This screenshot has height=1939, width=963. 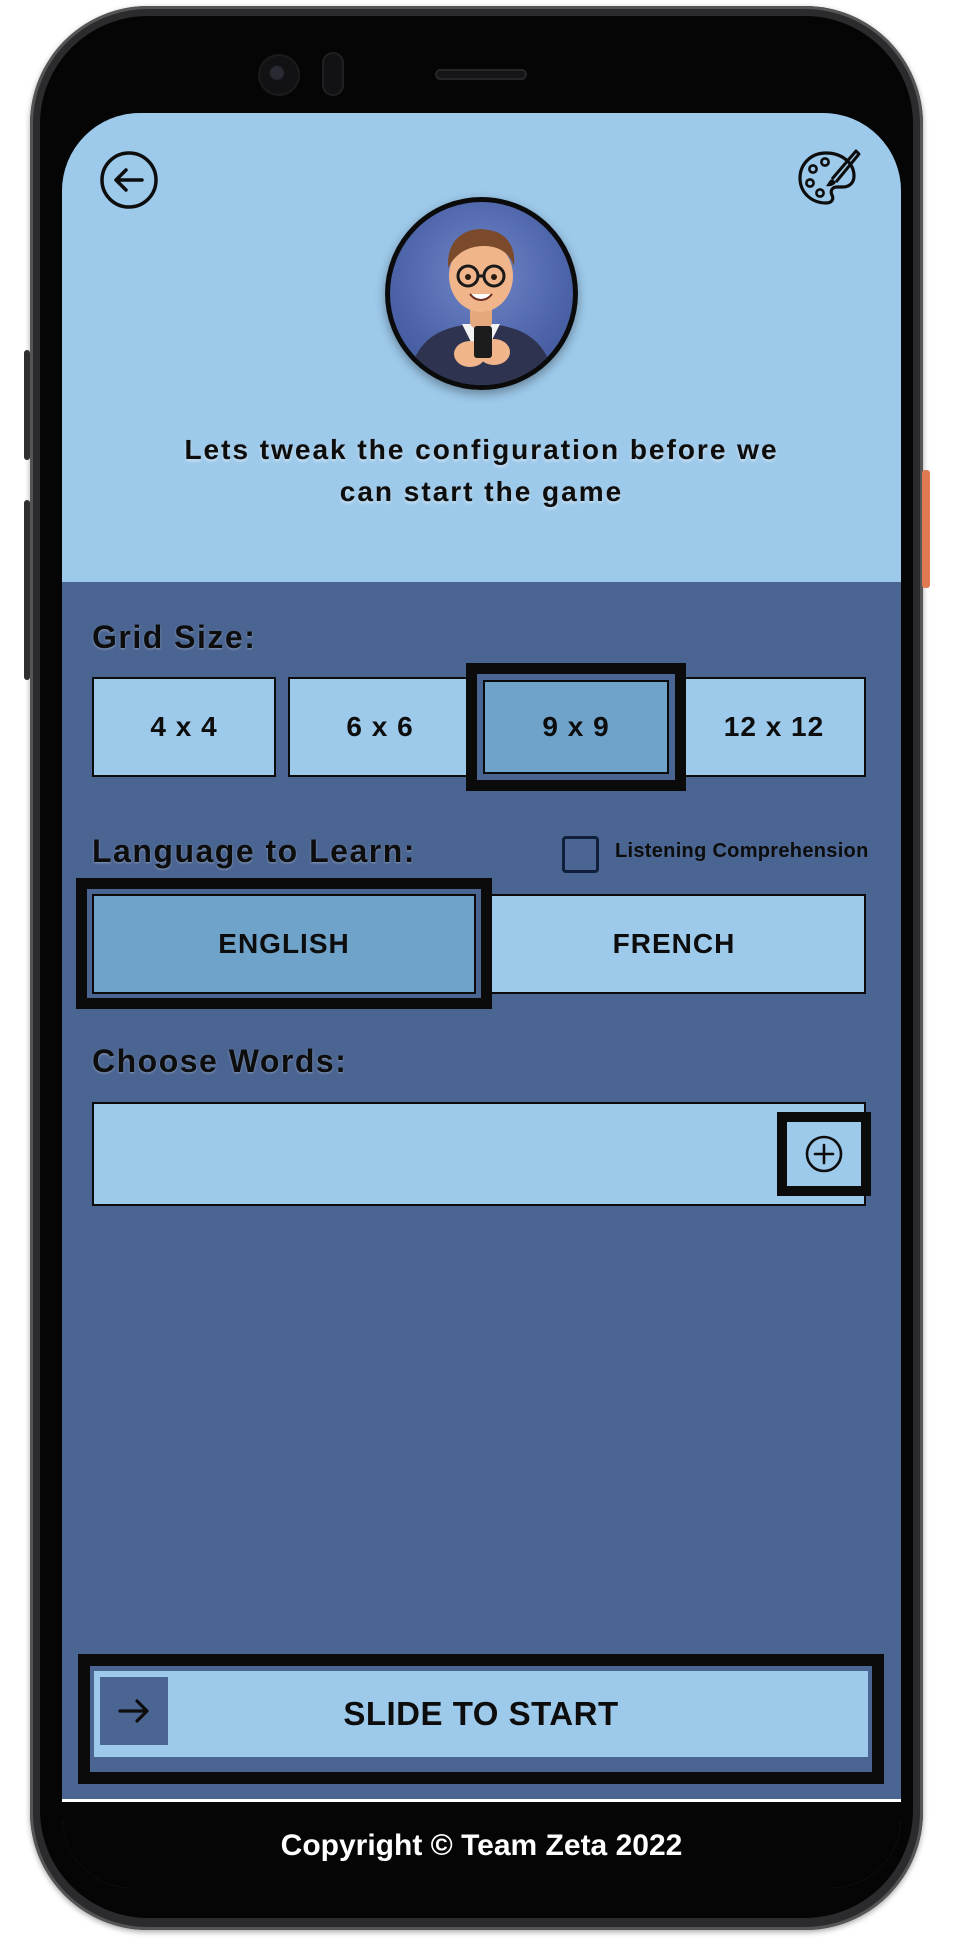 I want to click on arrow-left-circle-icon, so click(x=129, y=180).